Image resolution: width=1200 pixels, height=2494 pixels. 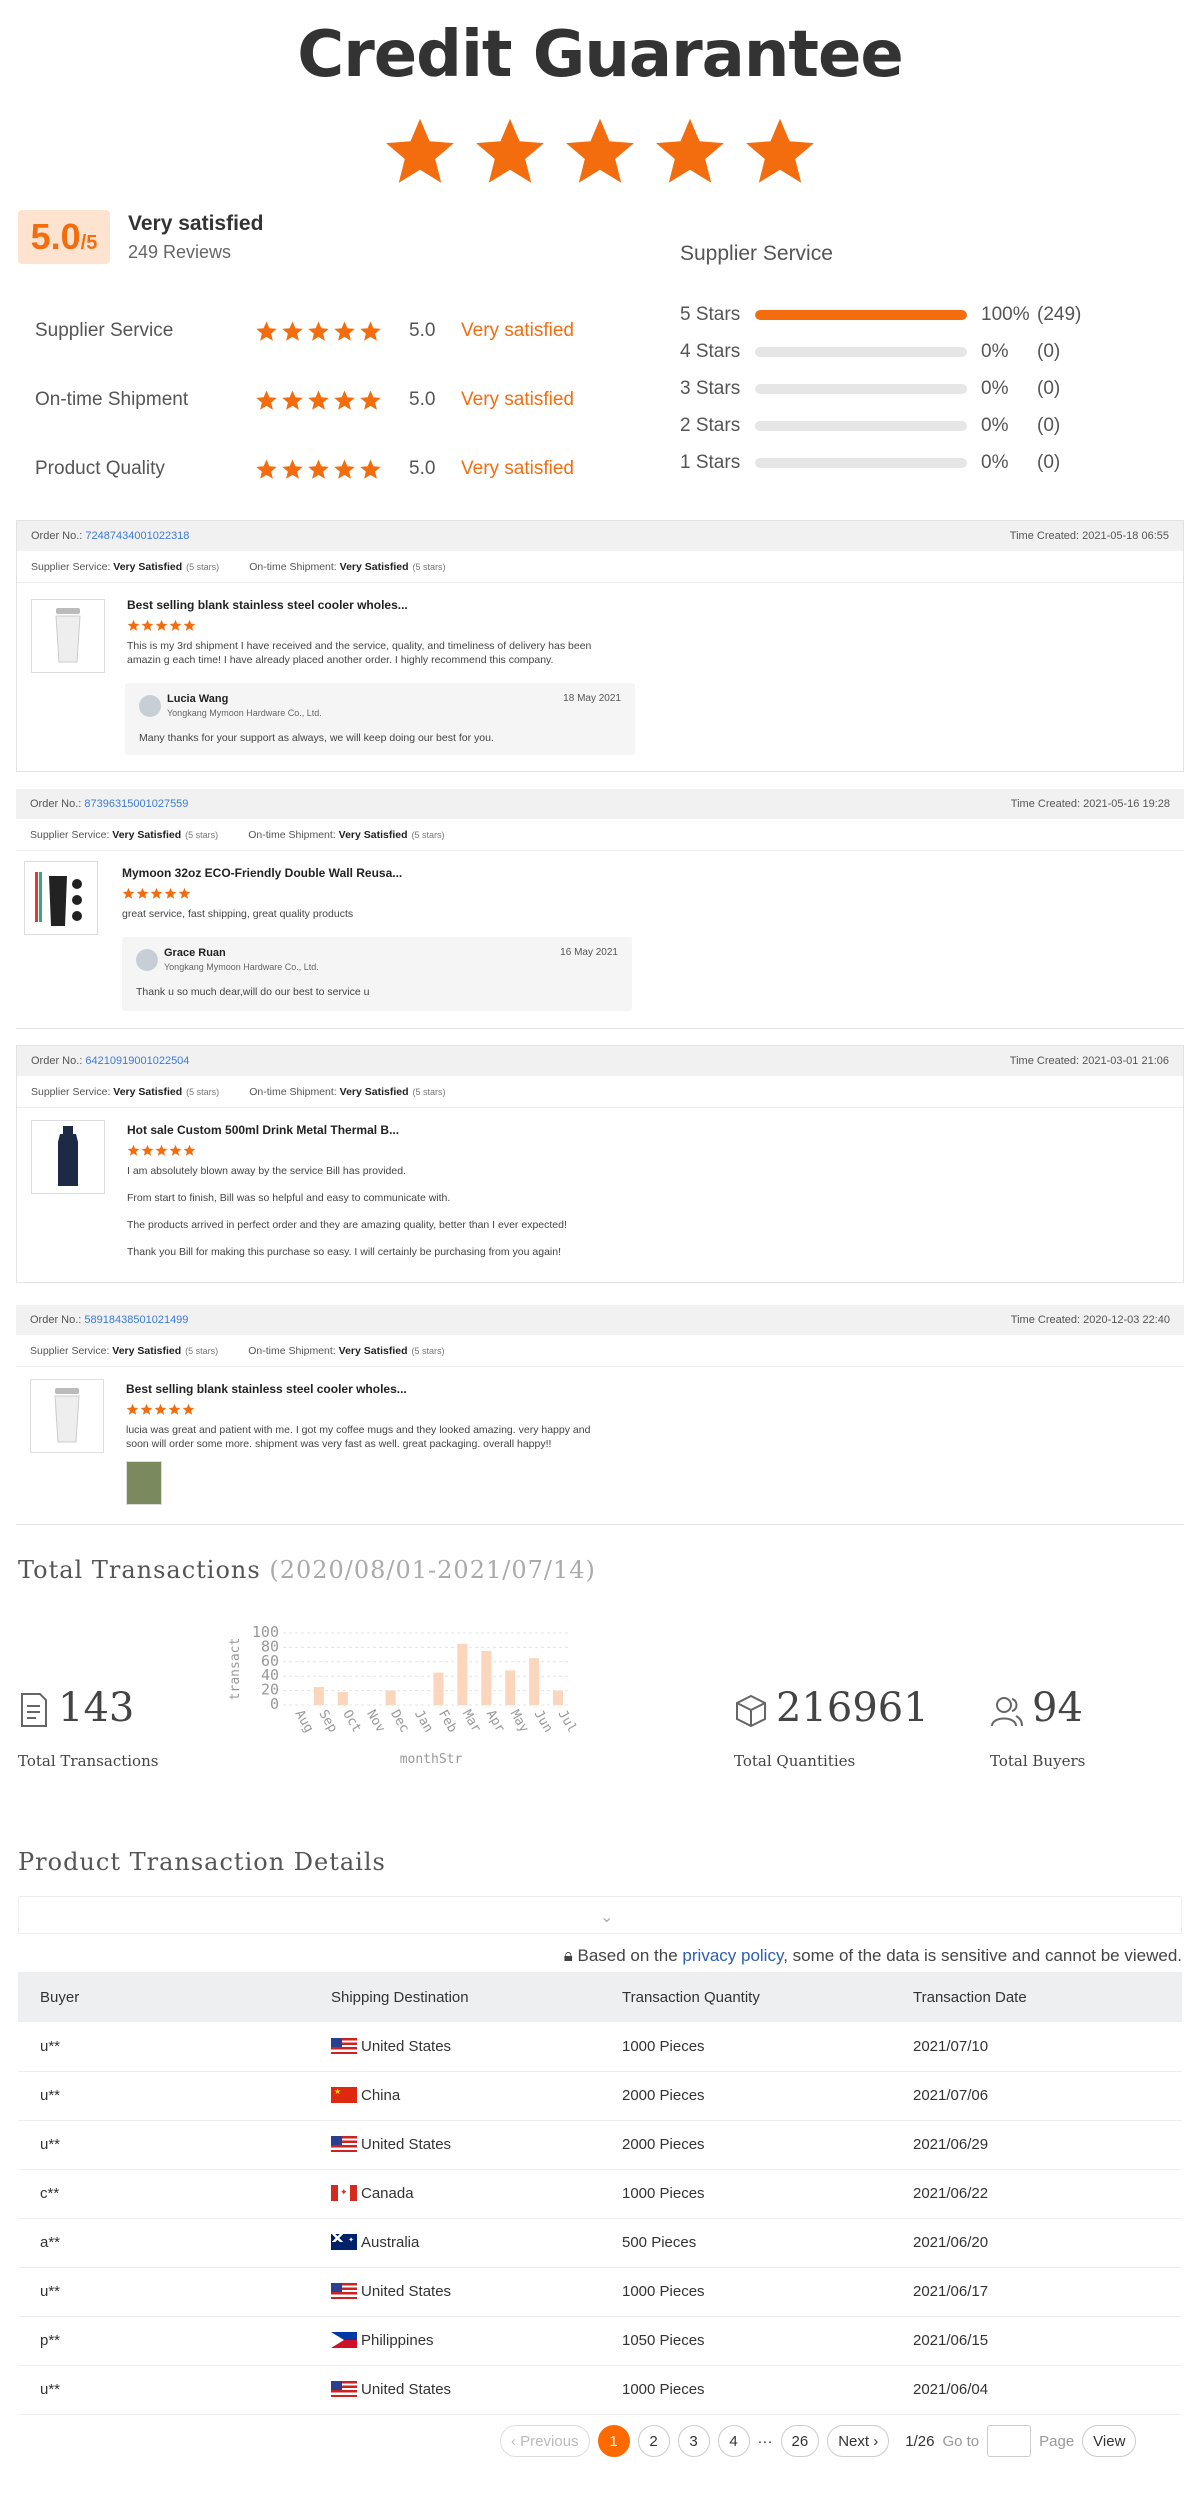 I want to click on view-button: View, so click(x=1109, y=2441).